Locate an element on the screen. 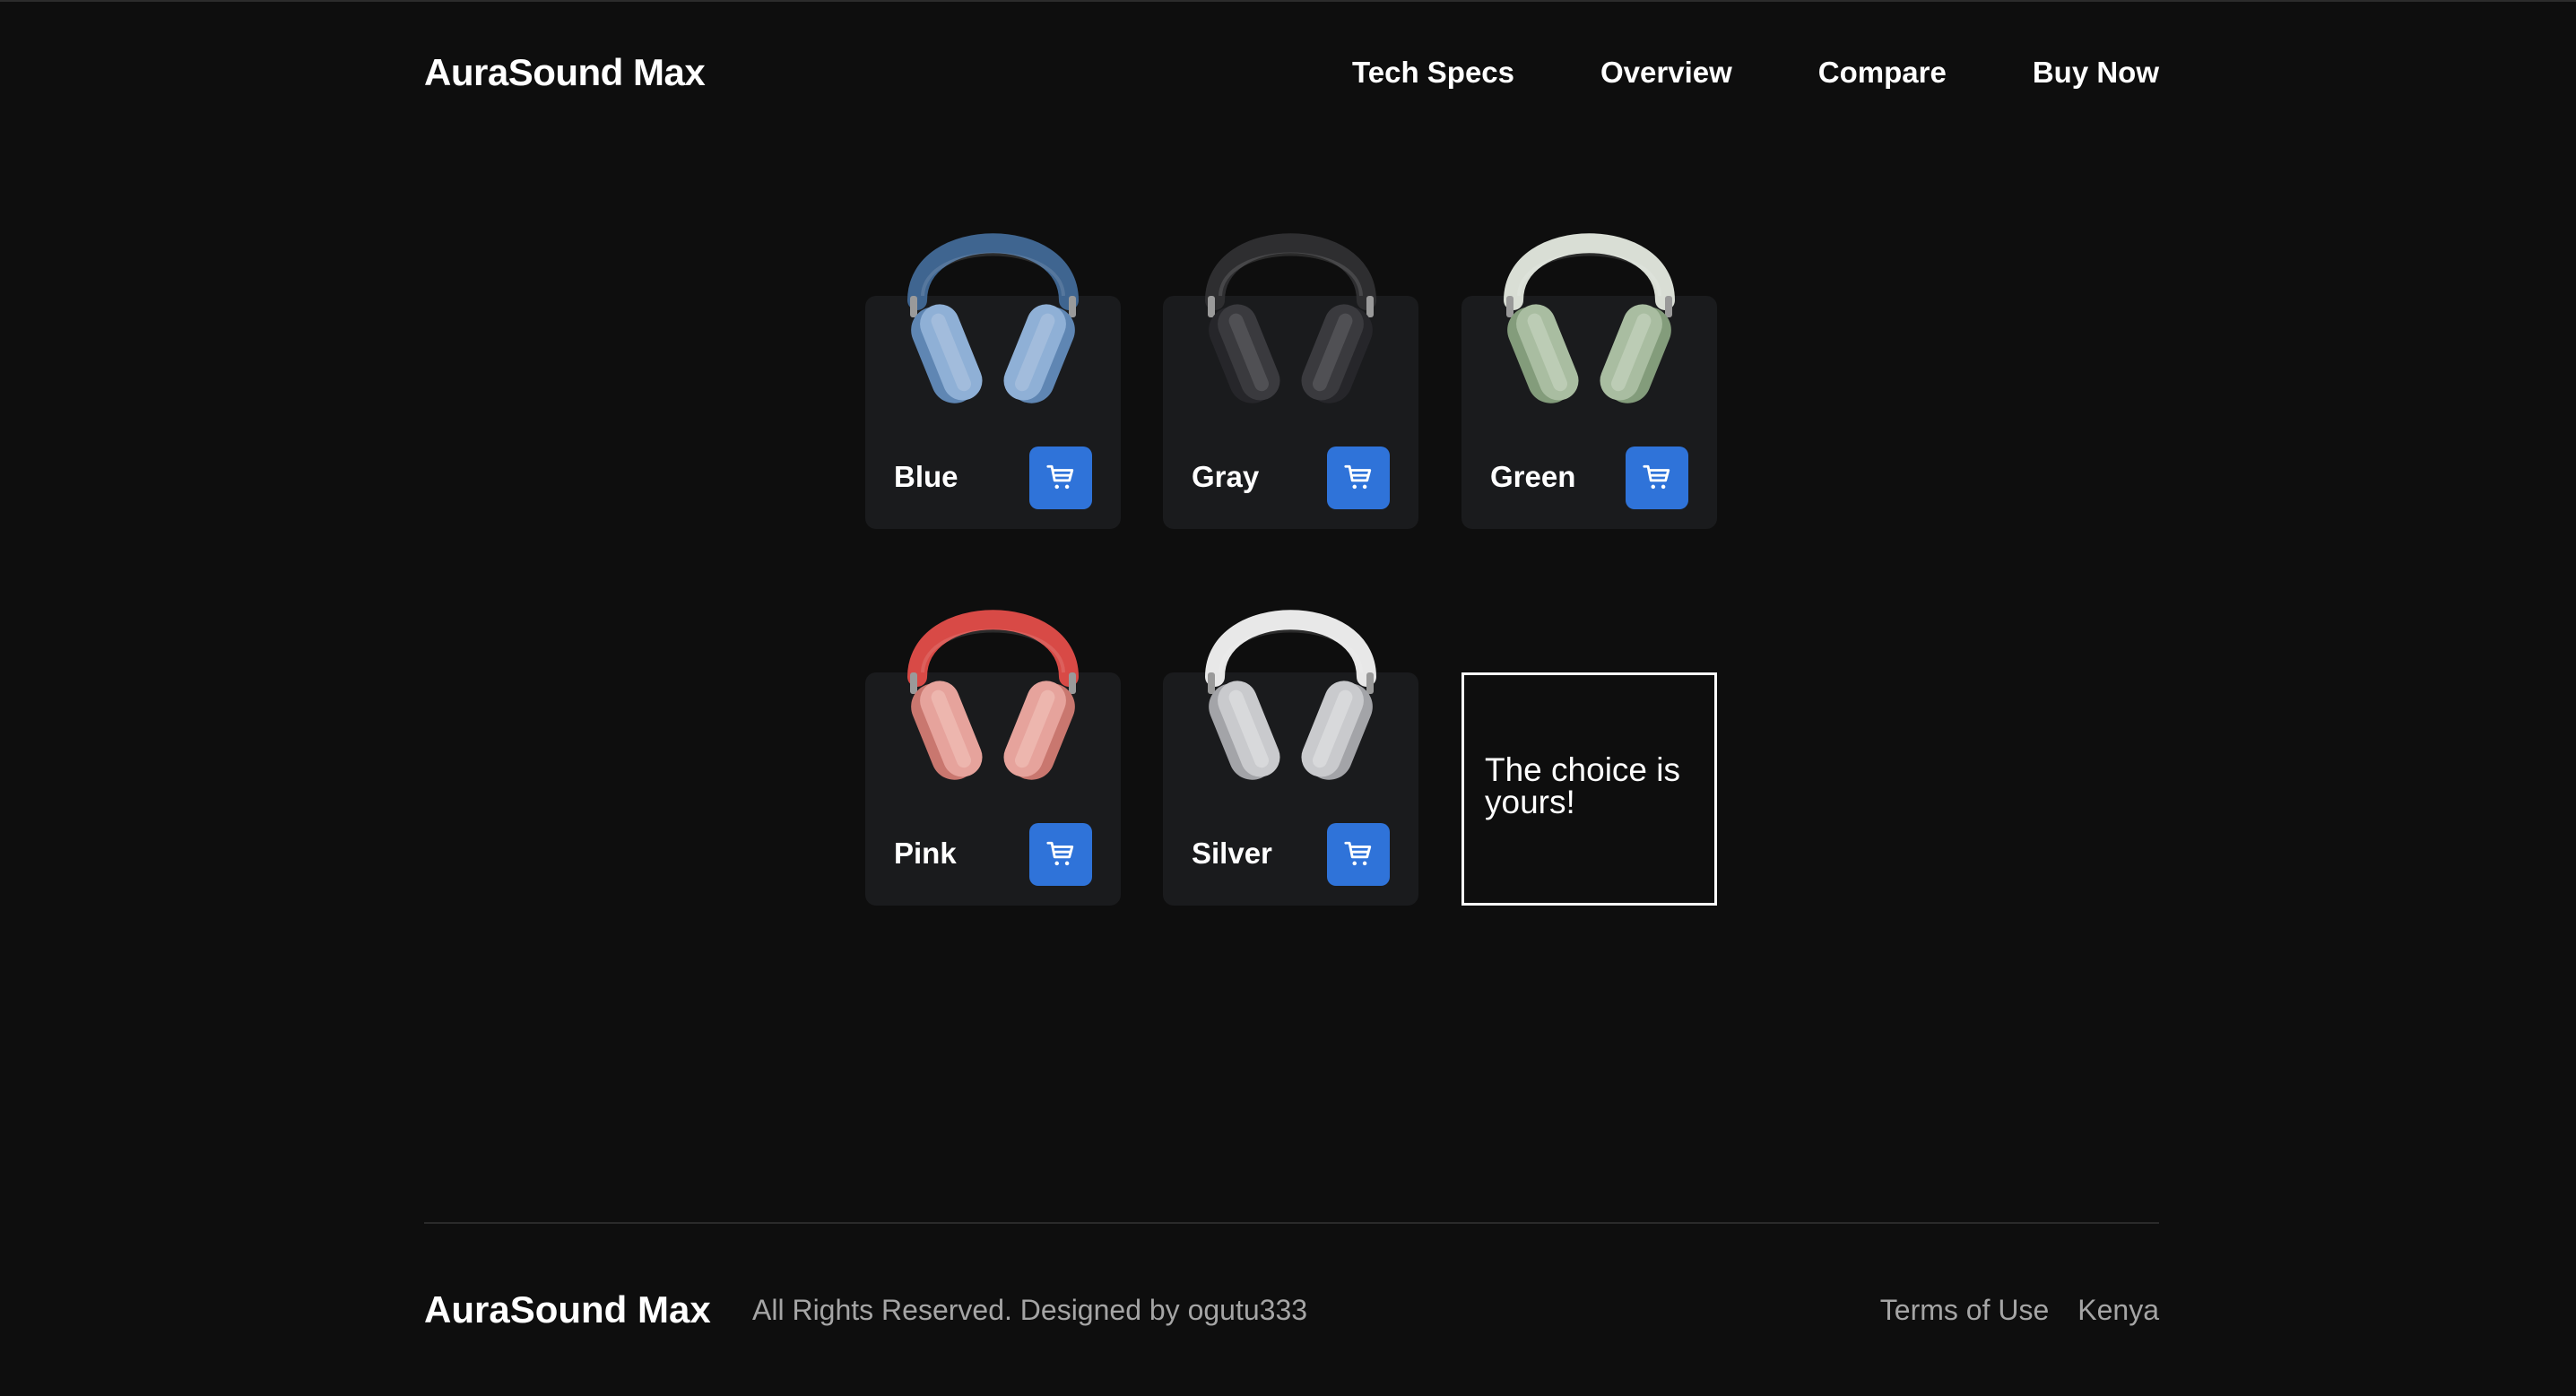 This screenshot has height=1396, width=2576. product-card-gray: Gray is located at coordinates (1290, 381).